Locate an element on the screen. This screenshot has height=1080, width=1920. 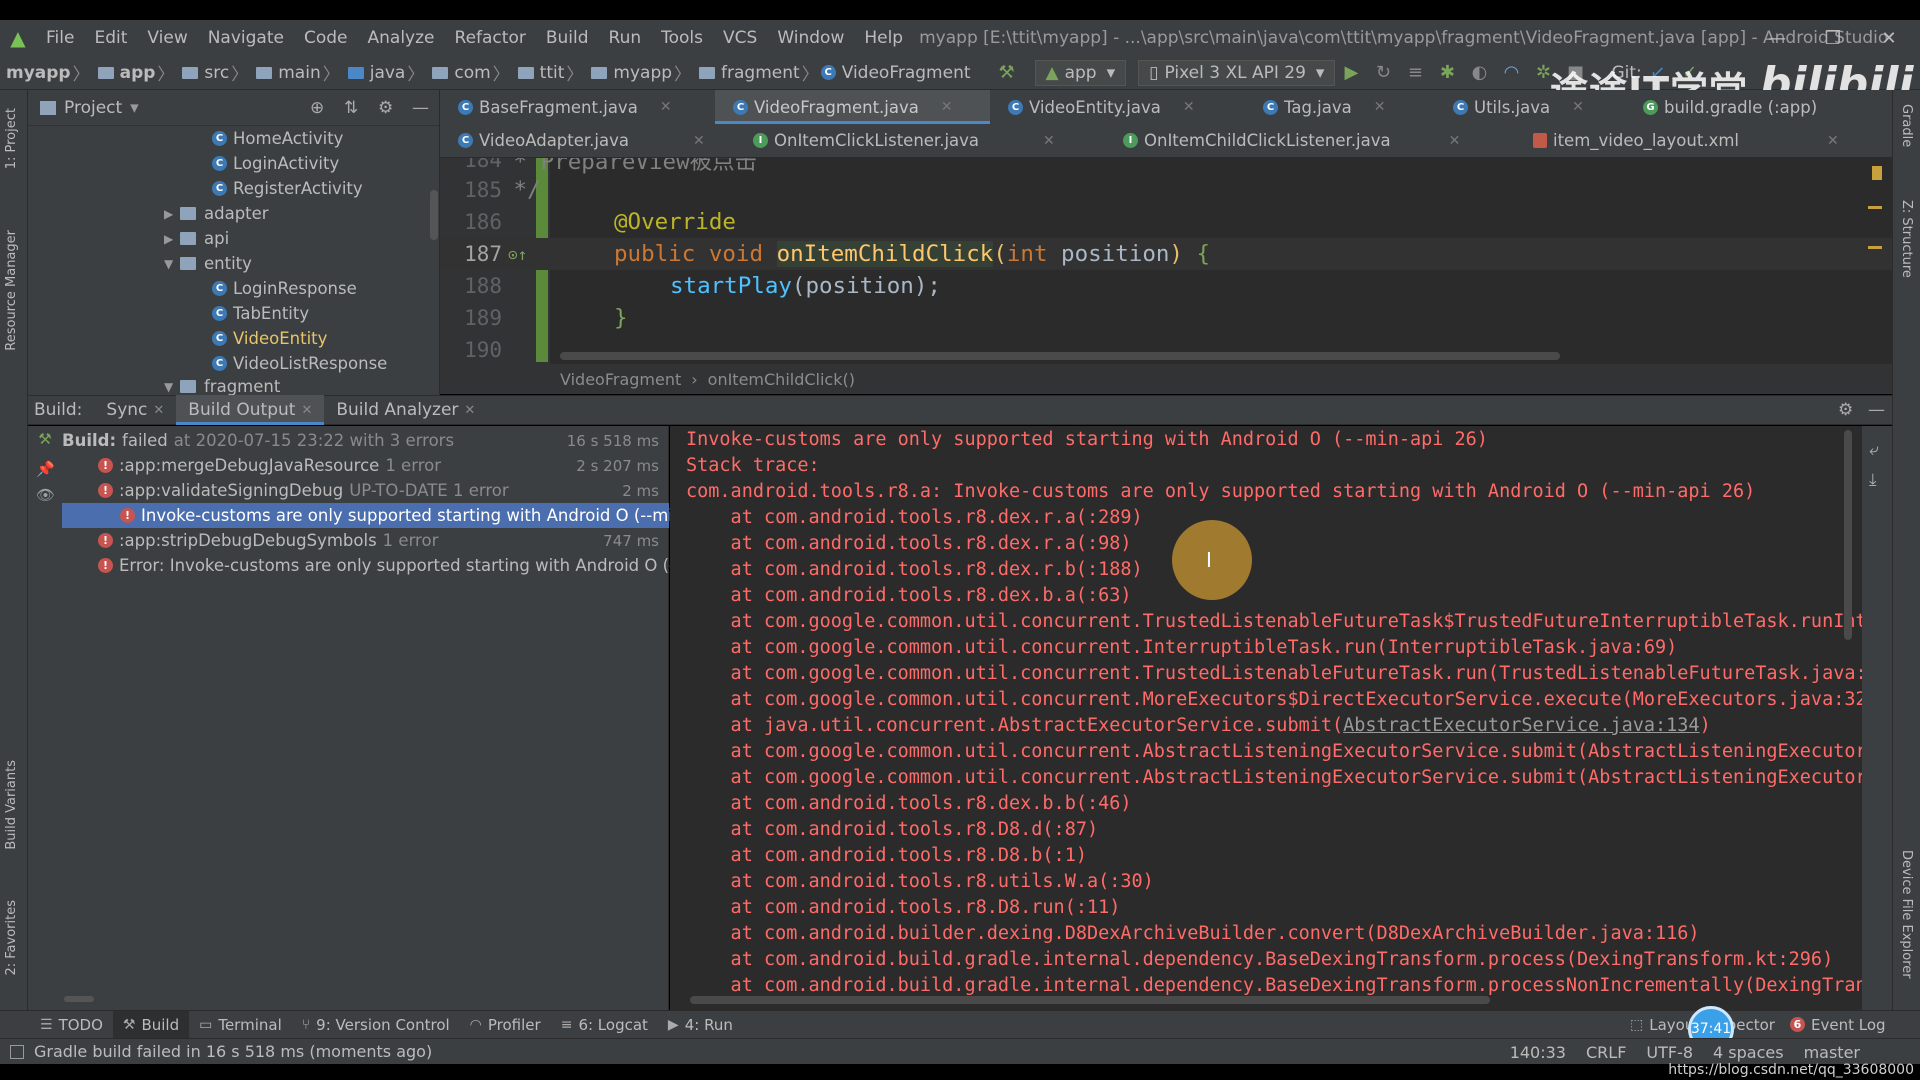
tab-resource-manager: Resource Manager is located at coordinates (11, 290).